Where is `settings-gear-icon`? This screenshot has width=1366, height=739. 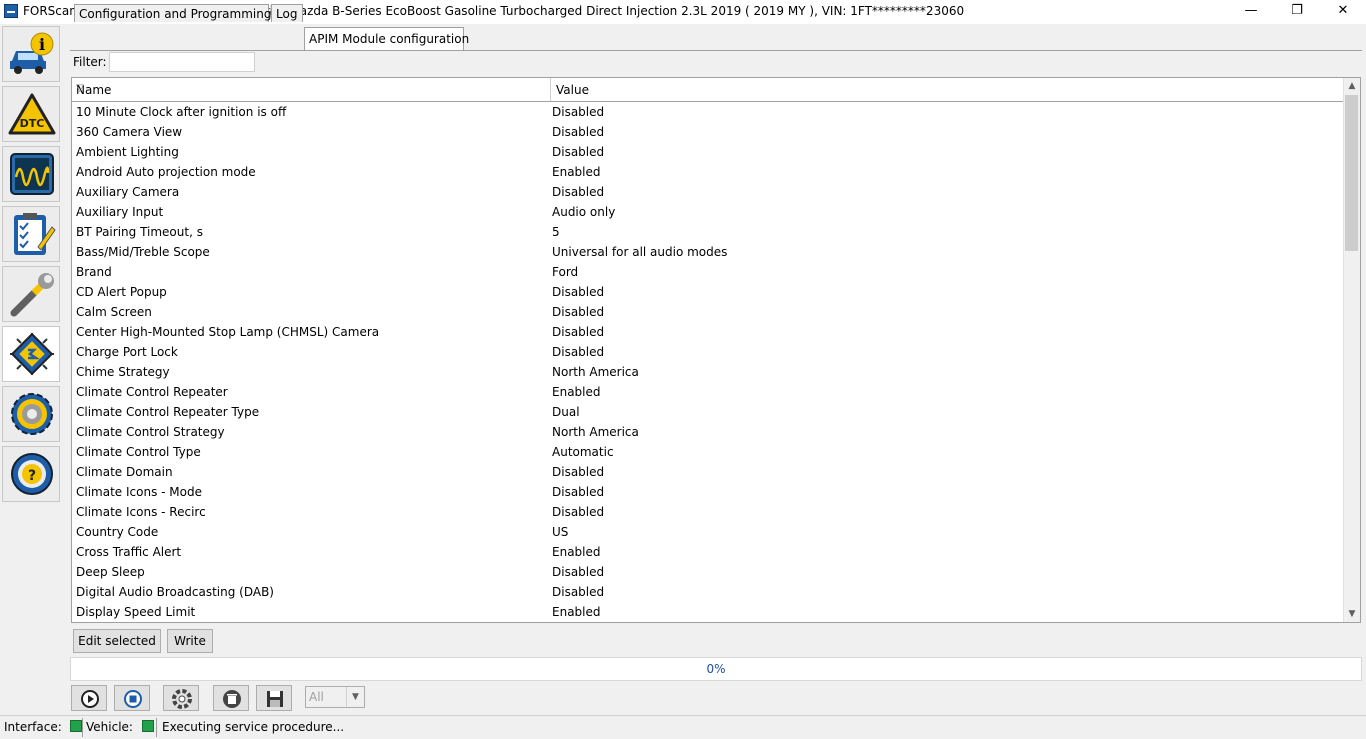 settings-gear-icon is located at coordinates (32, 414).